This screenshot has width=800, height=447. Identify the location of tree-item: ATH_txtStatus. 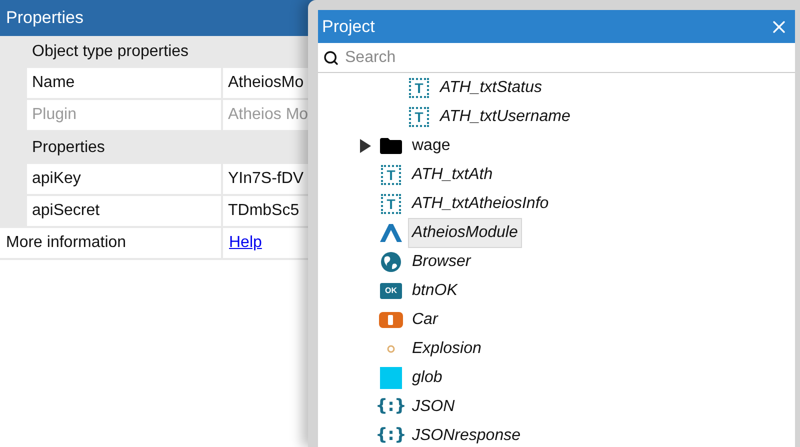
(491, 87).